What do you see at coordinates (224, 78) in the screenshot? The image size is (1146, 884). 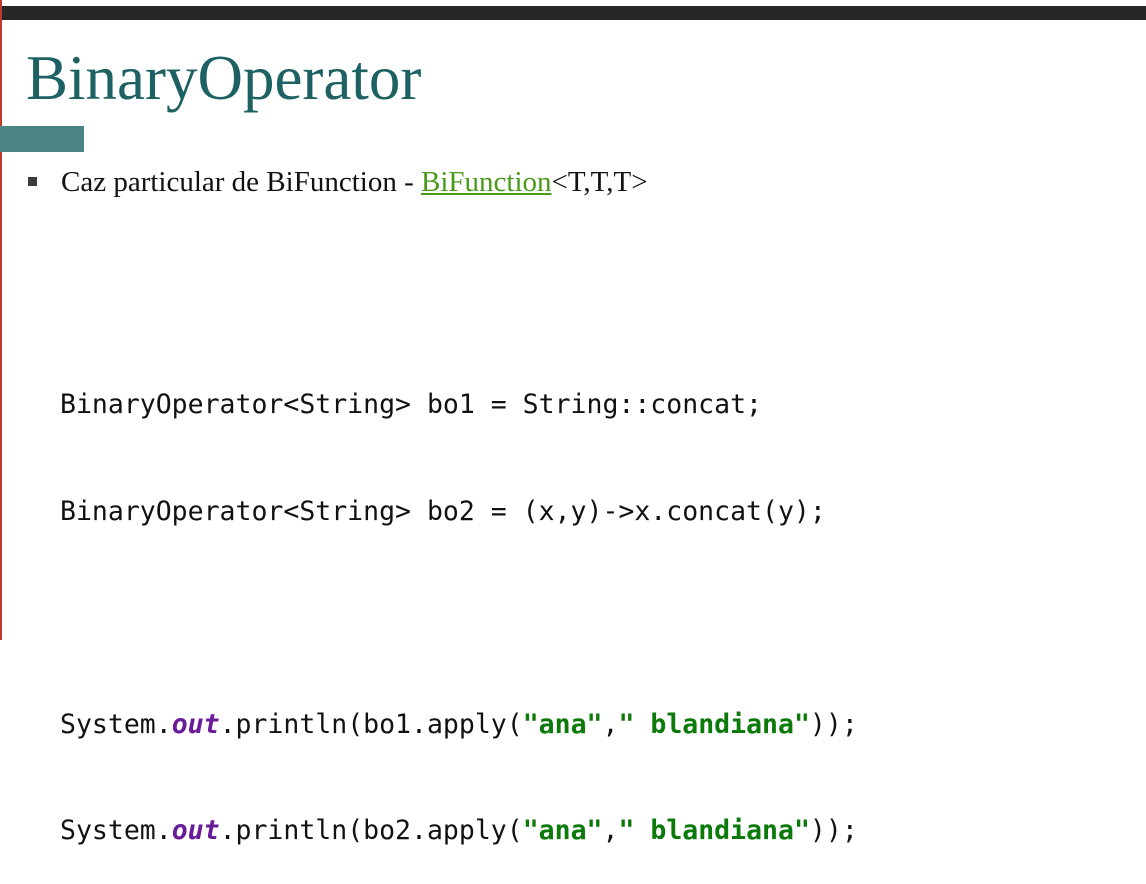 I see `slide-title: BinaryOperator` at bounding box center [224, 78].